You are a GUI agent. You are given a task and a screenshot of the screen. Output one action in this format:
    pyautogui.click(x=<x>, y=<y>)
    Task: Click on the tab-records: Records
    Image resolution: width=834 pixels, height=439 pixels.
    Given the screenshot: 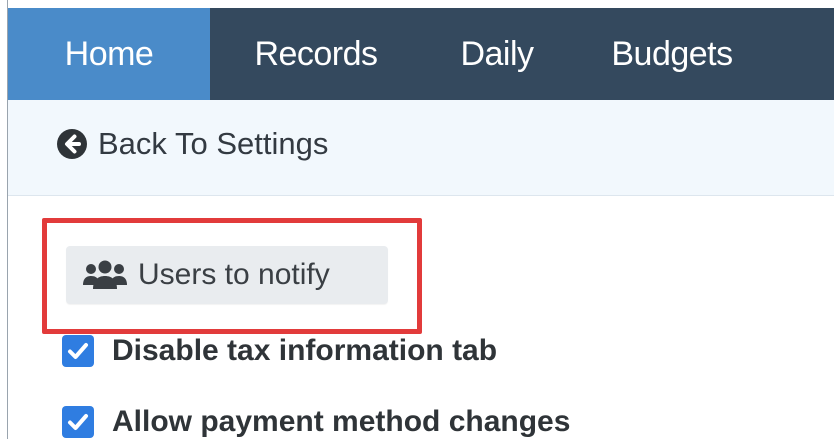 What is the action you would take?
    pyautogui.click(x=316, y=54)
    